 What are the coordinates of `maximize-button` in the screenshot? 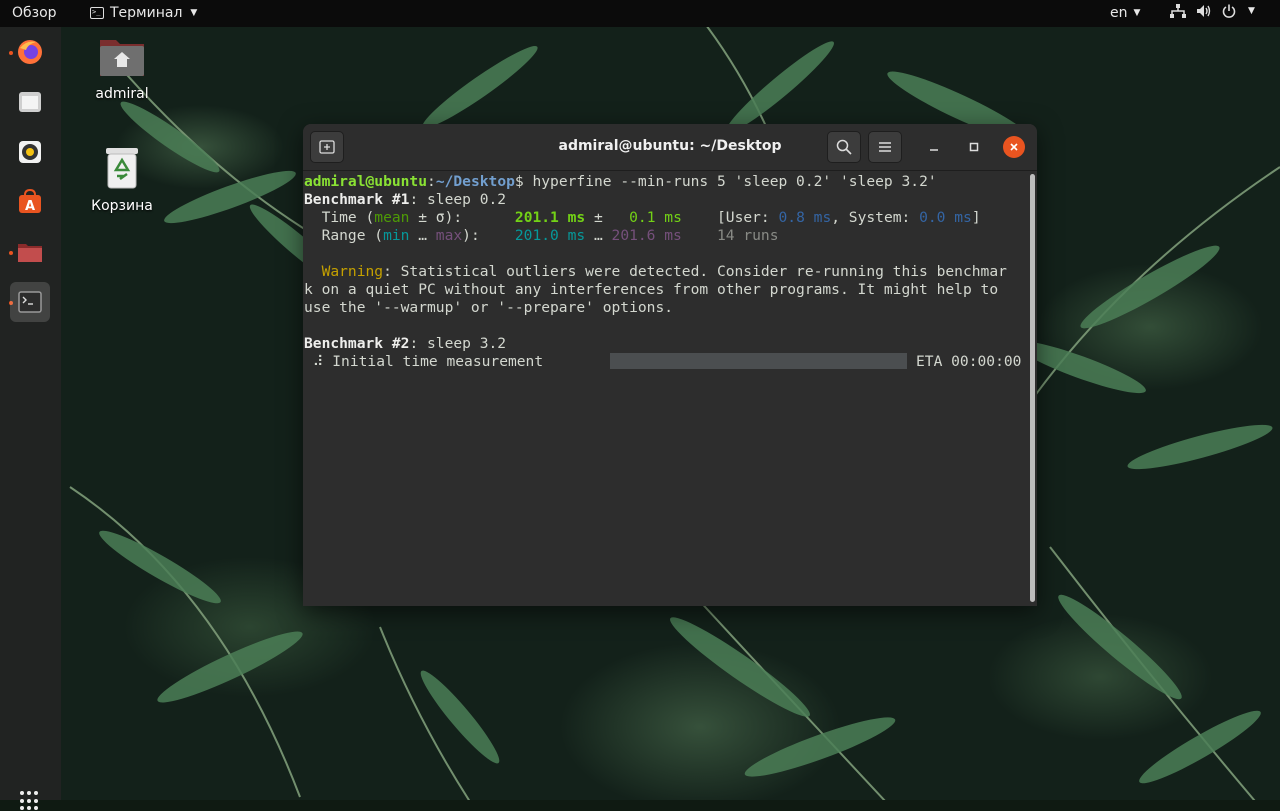 It's located at (974, 147).